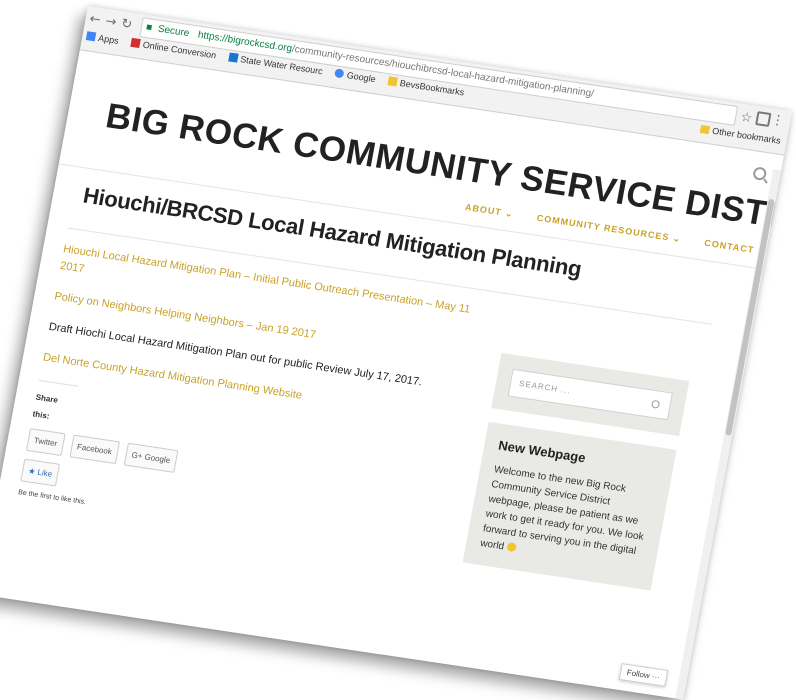 Image resolution: width=796 pixels, height=700 pixels. Describe the element at coordinates (40, 472) in the screenshot. I see `like-button: ★ Like` at that location.